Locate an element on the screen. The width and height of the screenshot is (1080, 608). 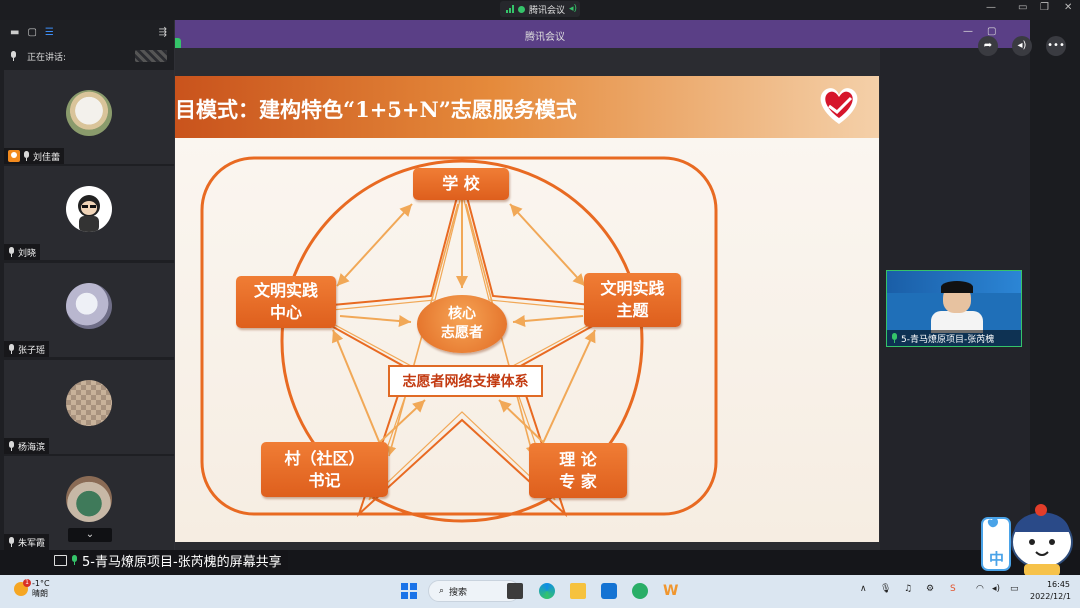
participant-name-tag: 刘晓 is located at coordinates (22, 252).